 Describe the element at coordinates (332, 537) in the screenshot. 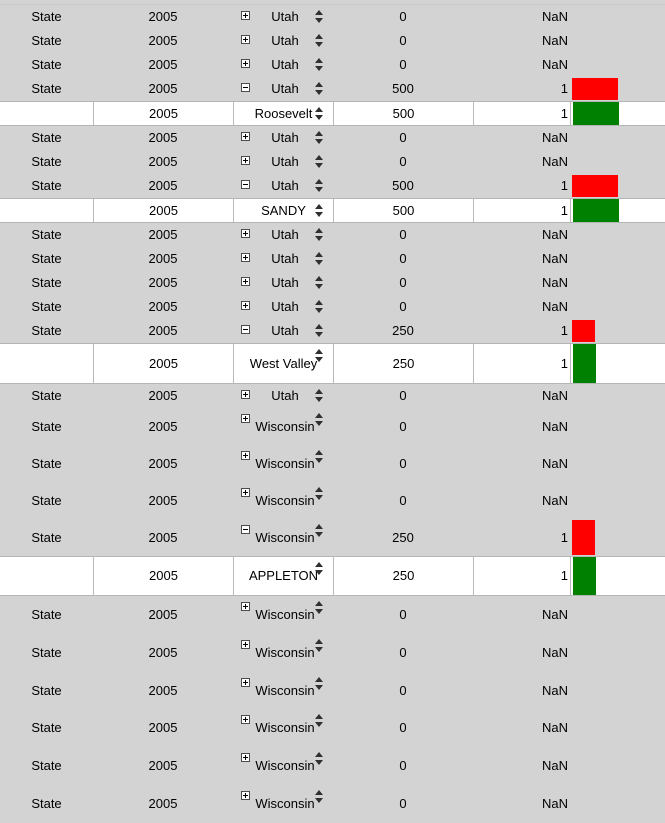

I see `table-row-parent: State 2005 Wisconsin 250 1` at that location.